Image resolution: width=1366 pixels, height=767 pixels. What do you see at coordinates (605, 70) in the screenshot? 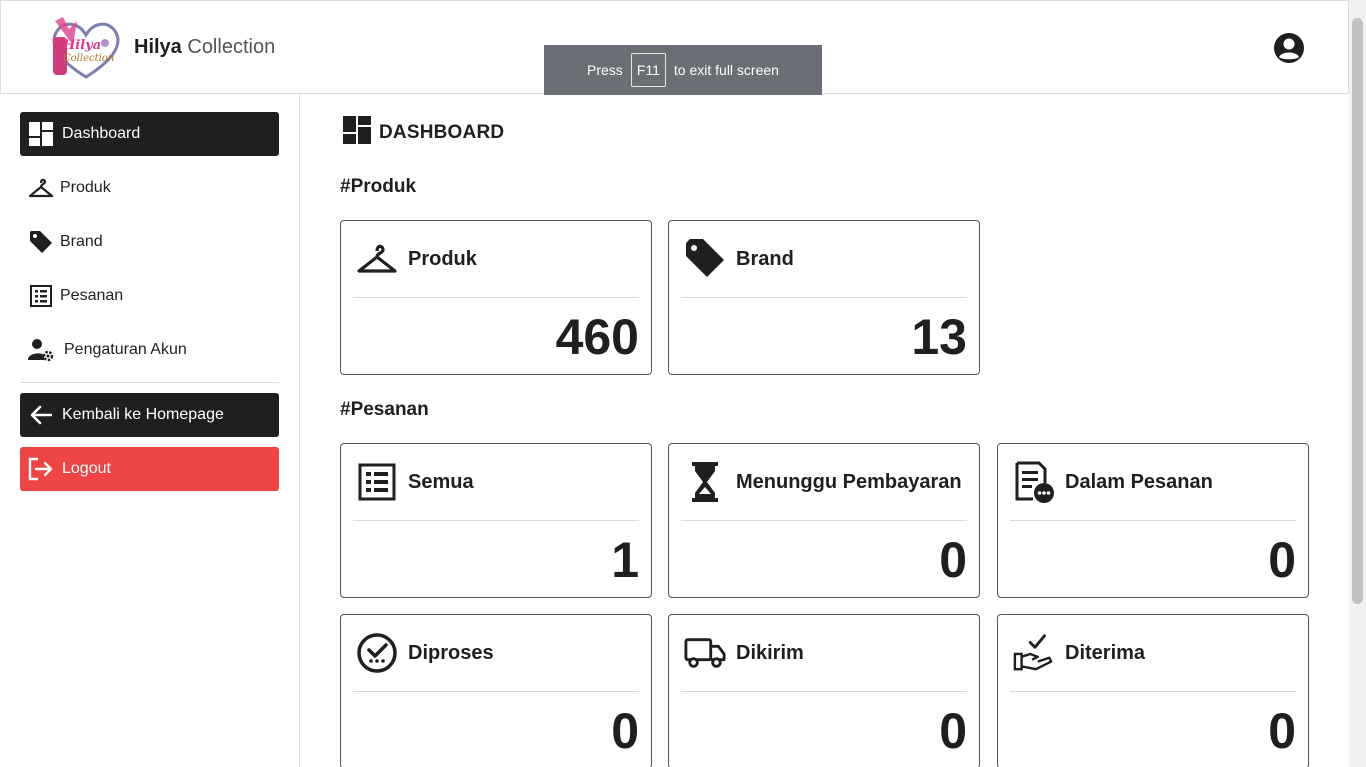
I see `toast-pre: Press` at bounding box center [605, 70].